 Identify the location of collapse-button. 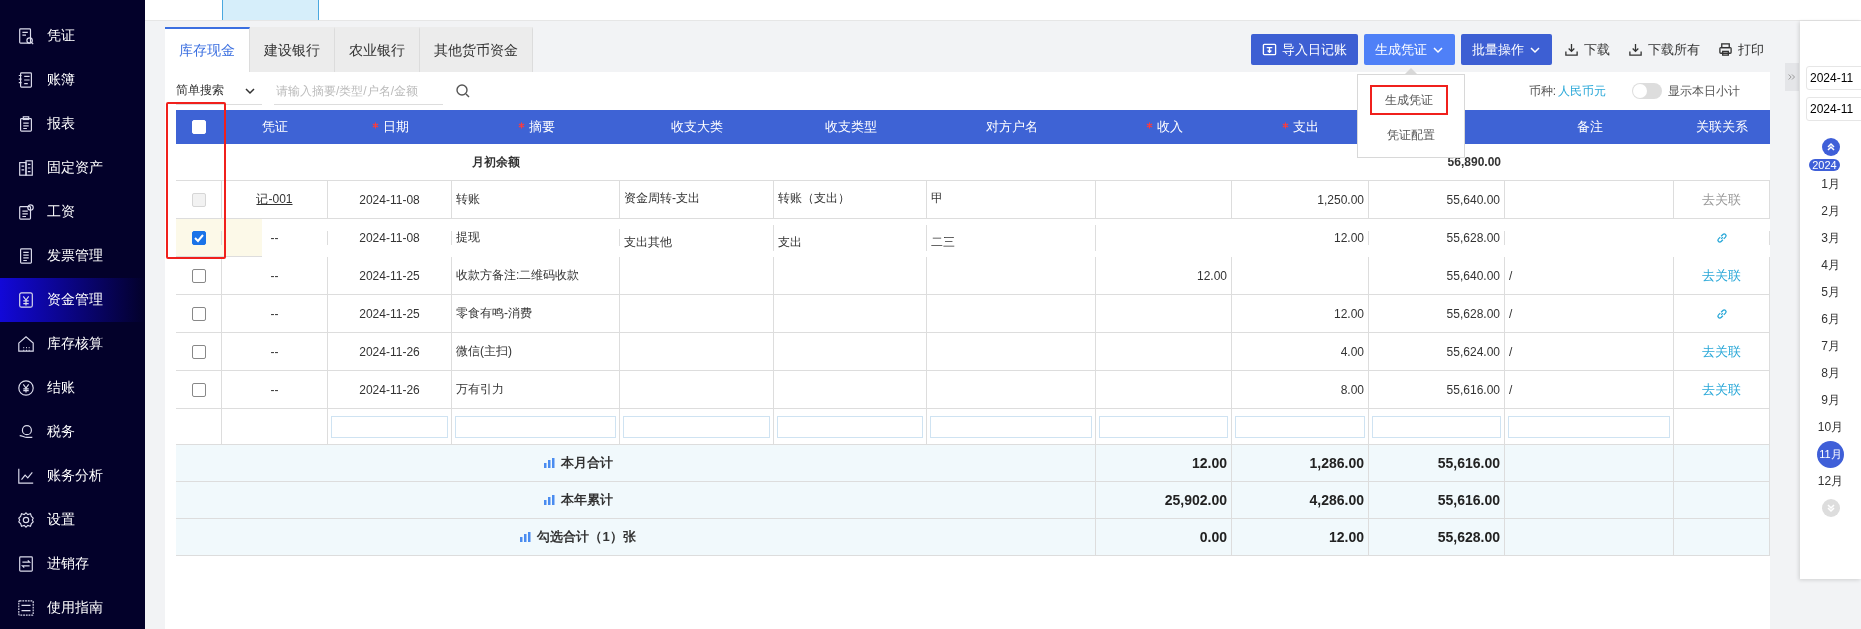
(1792, 77).